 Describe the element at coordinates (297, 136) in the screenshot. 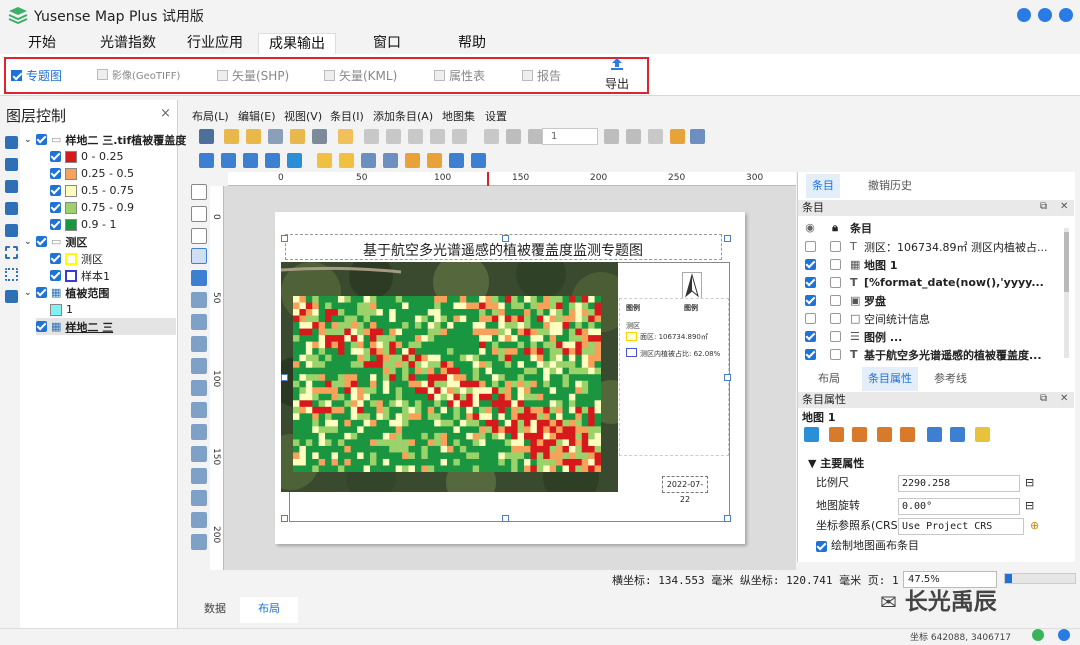

I see `open-folder-icon` at that location.